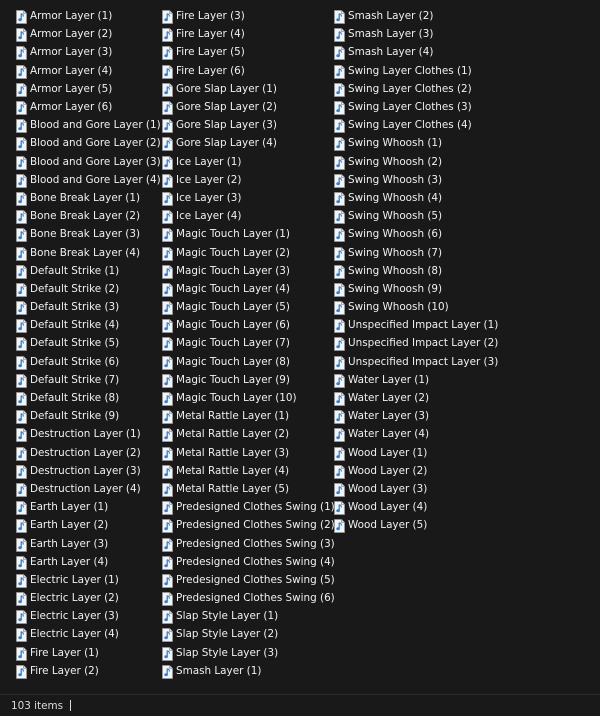 Image resolution: width=600 pixels, height=716 pixels. Describe the element at coordinates (416, 362) in the screenshot. I see `file-item: Unspecified Impact Layer (3)` at that location.